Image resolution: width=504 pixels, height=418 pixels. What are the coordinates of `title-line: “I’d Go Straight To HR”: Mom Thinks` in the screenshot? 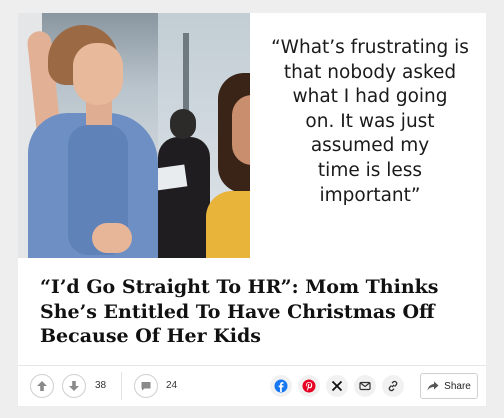 It's located at (239, 287).